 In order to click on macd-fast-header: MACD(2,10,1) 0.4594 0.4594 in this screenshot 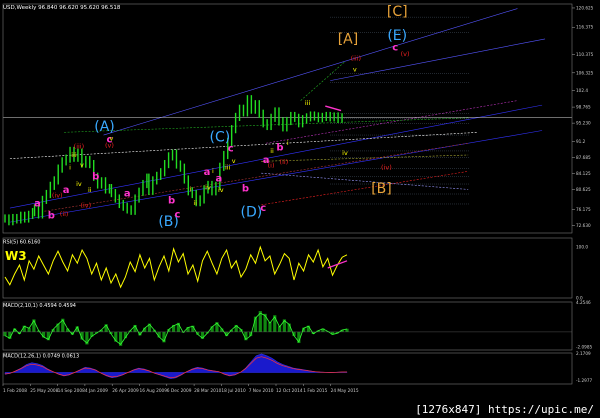, I will do `click(39, 306)`.